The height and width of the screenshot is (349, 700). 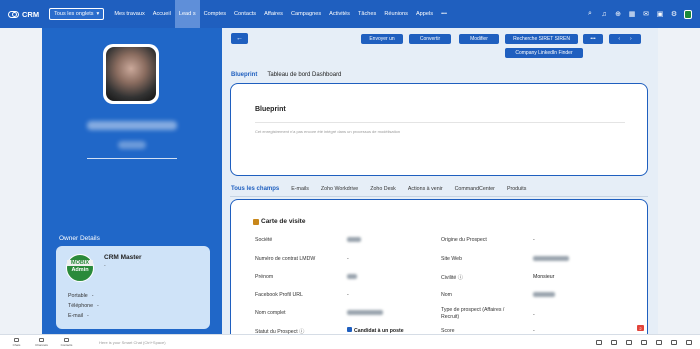 I want to click on phone-icon, so click(x=629, y=342).